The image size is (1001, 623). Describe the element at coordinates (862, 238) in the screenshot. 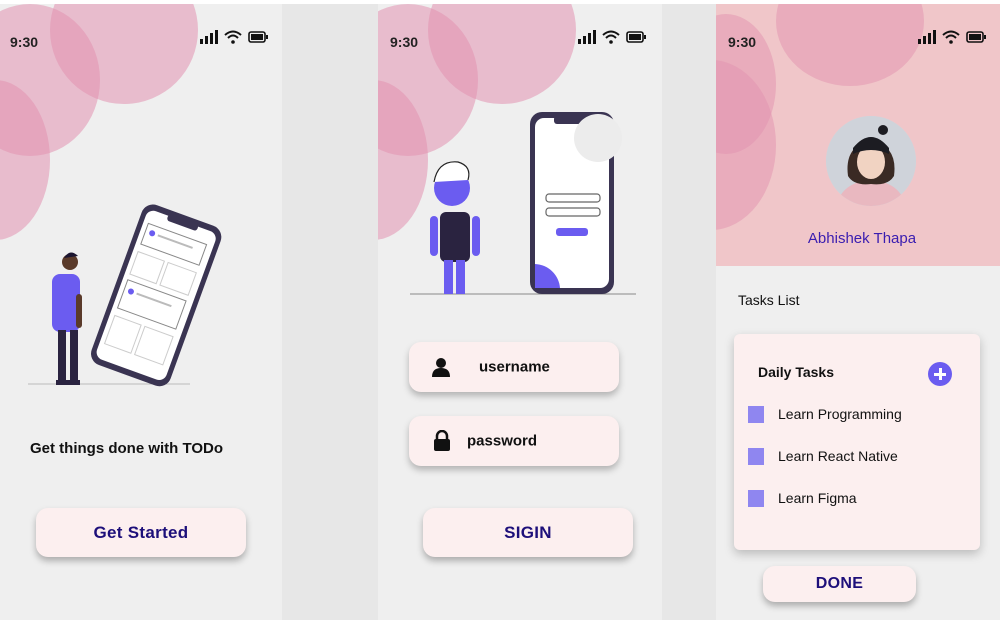

I see `user-name: Abhishek Thapa` at that location.